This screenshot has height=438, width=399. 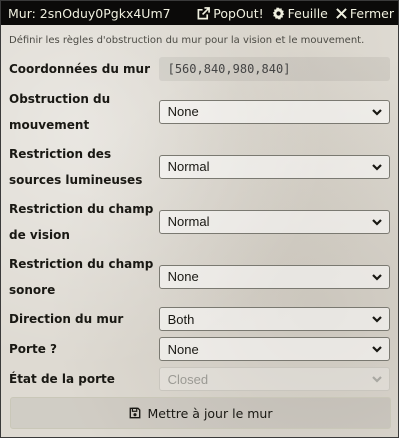 I want to click on sheet-label: Feuille, so click(x=307, y=13).